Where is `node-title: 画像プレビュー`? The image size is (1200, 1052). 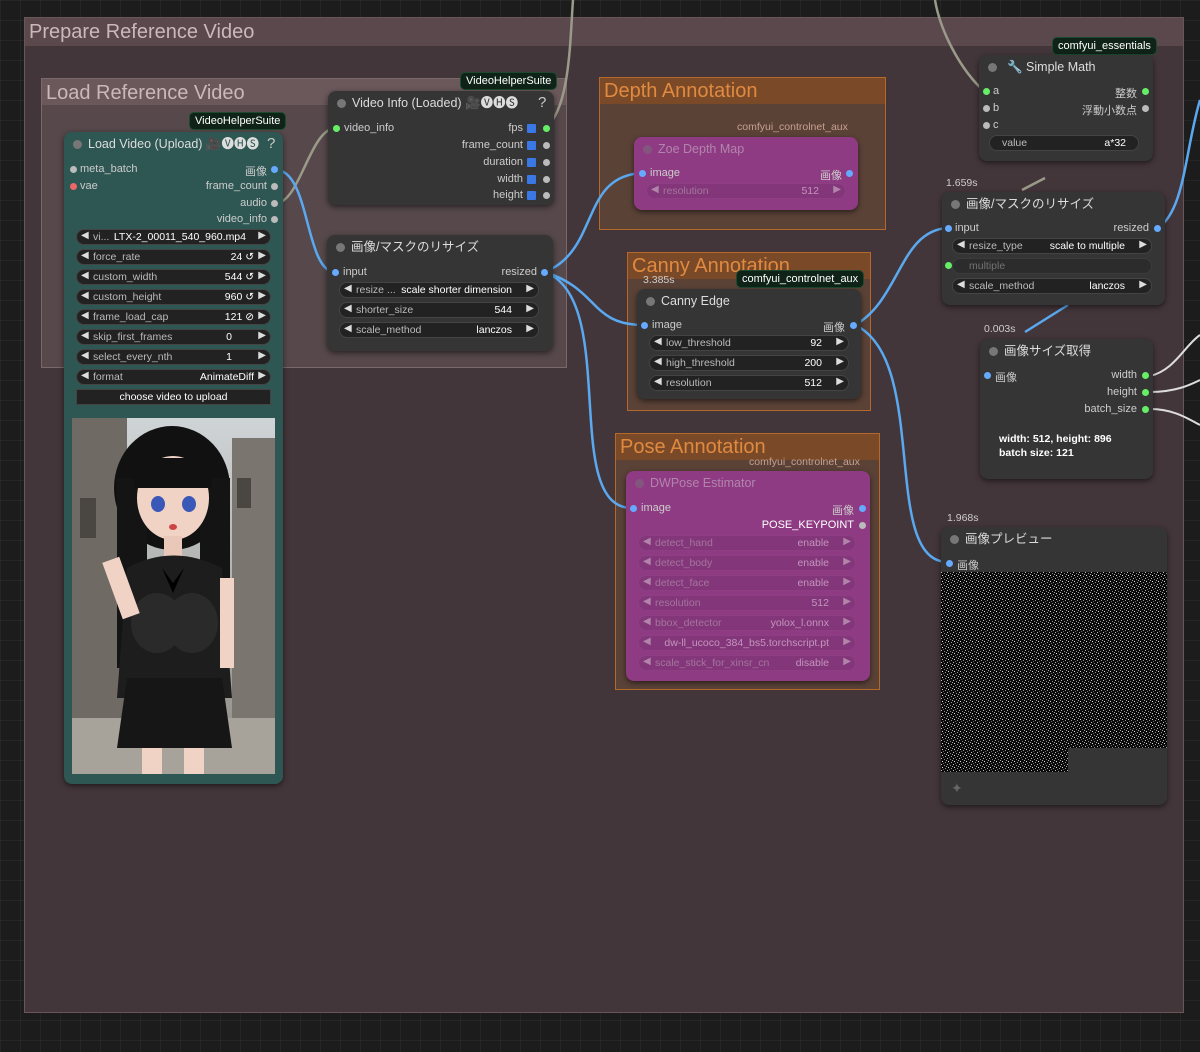 node-title: 画像プレビュー is located at coordinates (1054, 539).